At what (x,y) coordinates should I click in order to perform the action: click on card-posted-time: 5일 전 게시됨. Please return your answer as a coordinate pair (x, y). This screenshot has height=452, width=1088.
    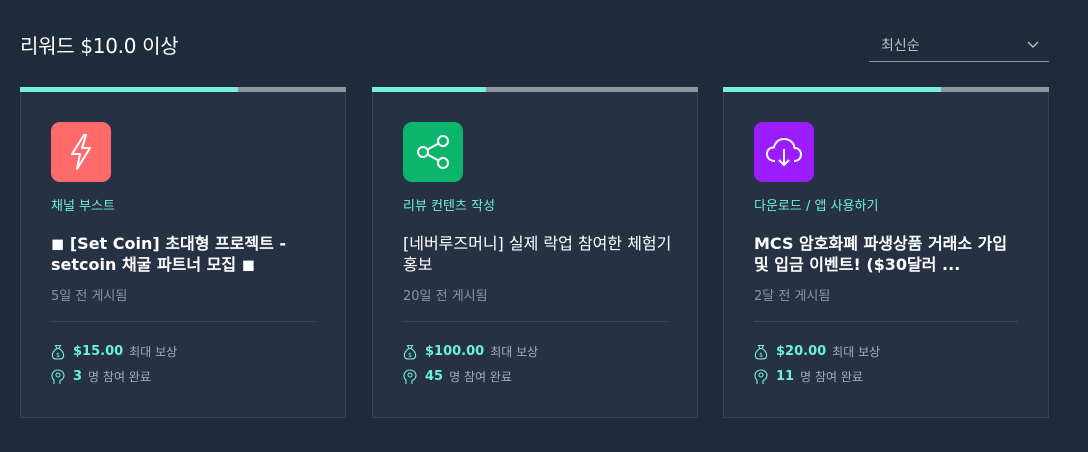
    Looking at the image, I should click on (89, 296).